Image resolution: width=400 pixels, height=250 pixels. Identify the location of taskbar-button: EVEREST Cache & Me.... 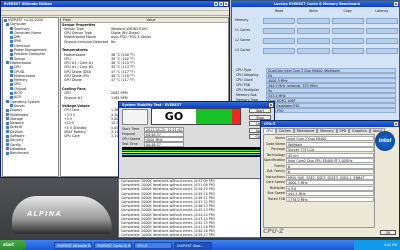
(113, 245).